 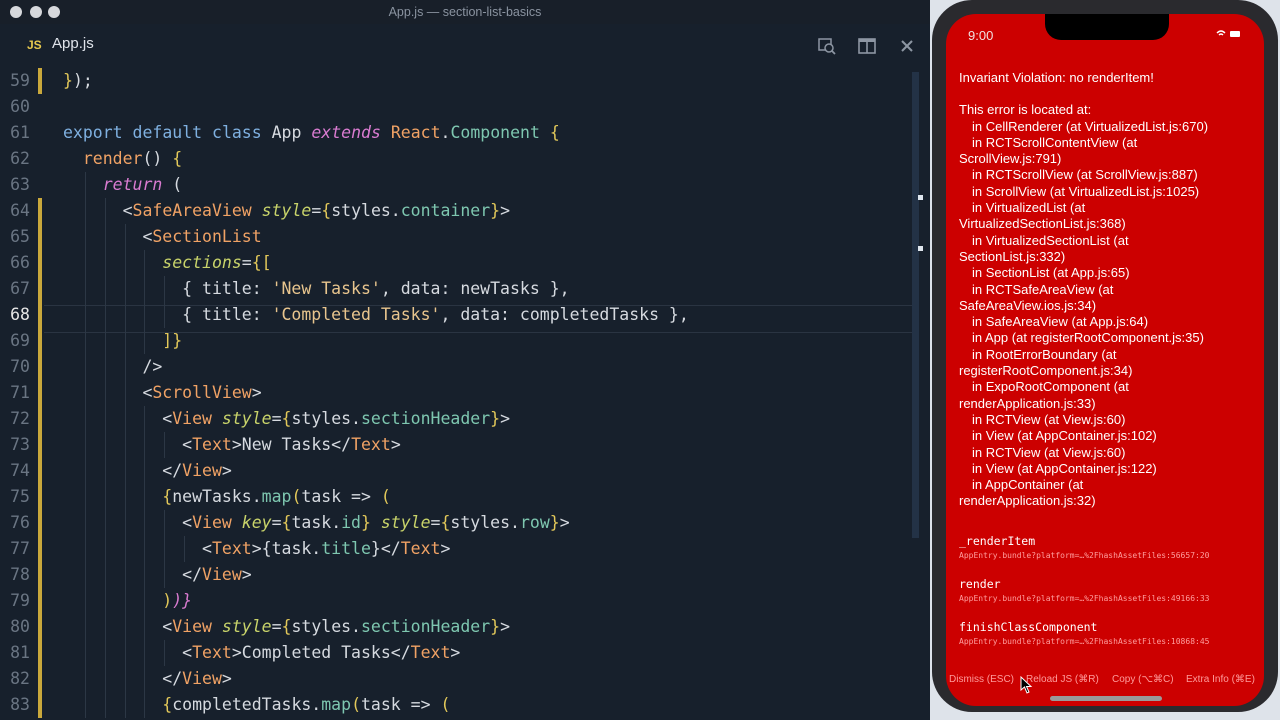 I want to click on code-line: 81 <Text>Completed Tasks</Text>, so click(x=455, y=653).